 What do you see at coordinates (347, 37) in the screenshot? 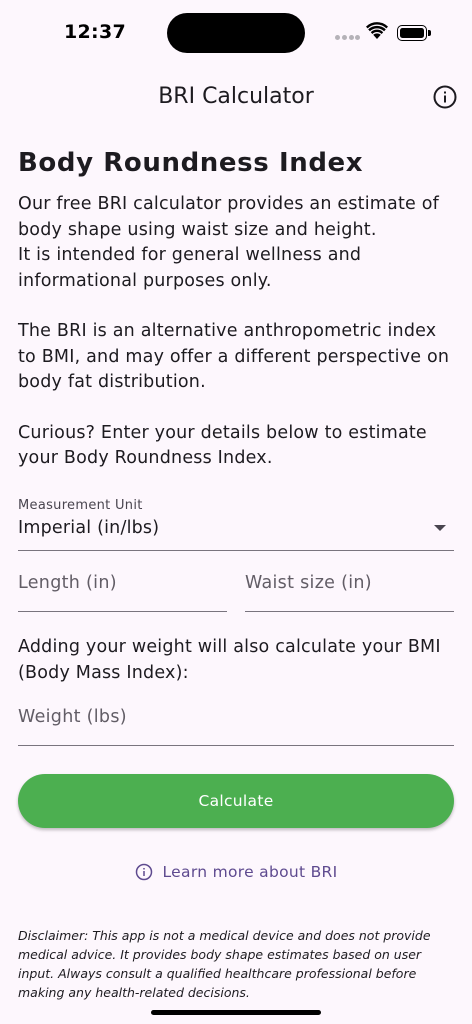
I see `cellular-signal-icon` at bounding box center [347, 37].